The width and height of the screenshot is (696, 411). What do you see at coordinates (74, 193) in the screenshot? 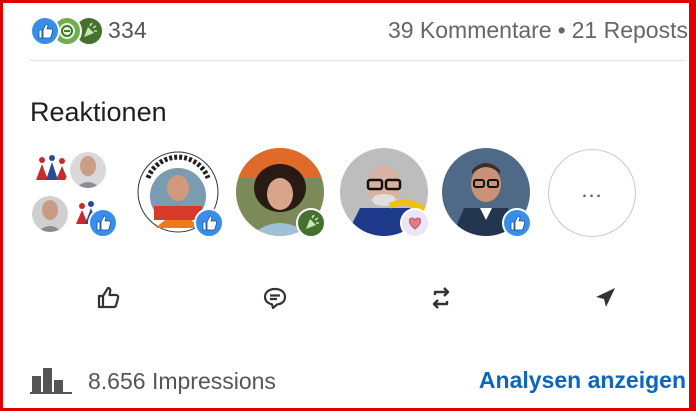
I see `reactor-avatar-group` at bounding box center [74, 193].